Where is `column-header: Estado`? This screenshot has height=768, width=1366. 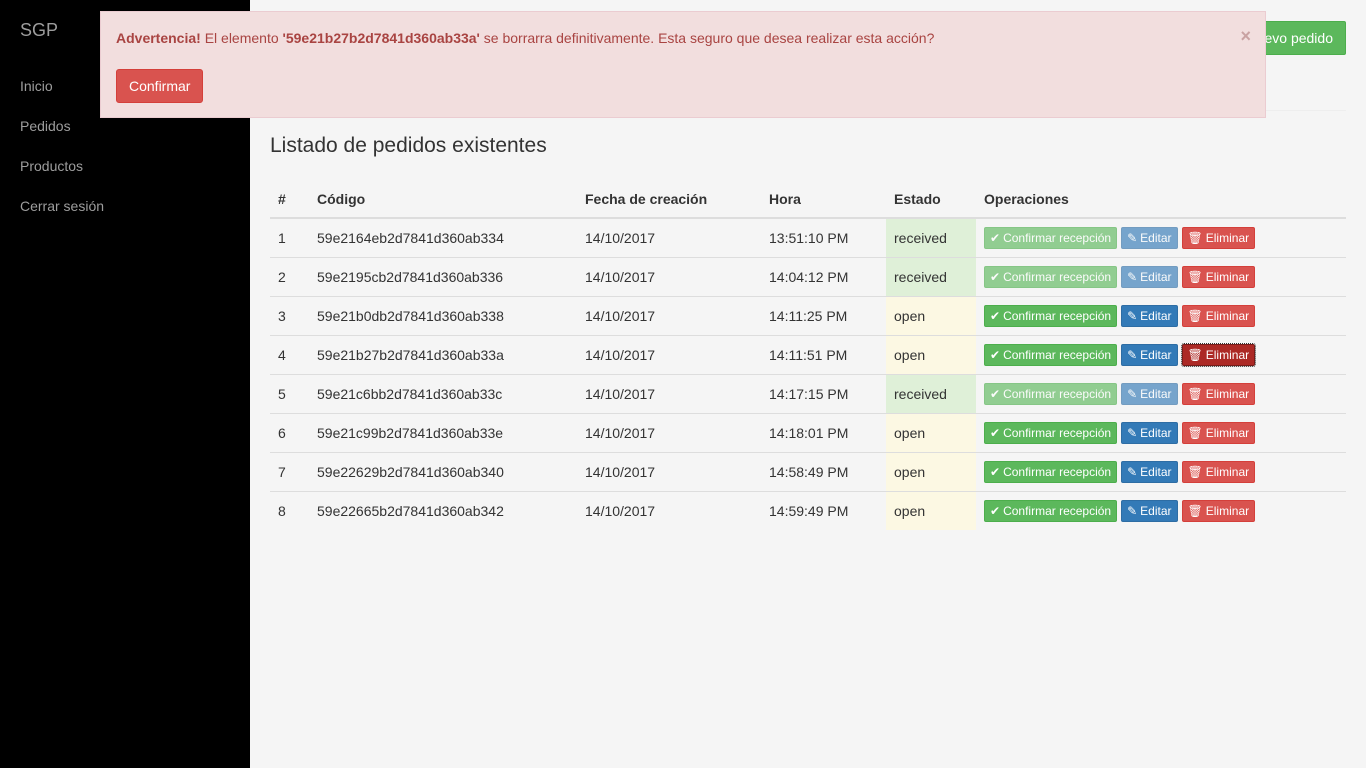
column-header: Estado is located at coordinates (931, 199).